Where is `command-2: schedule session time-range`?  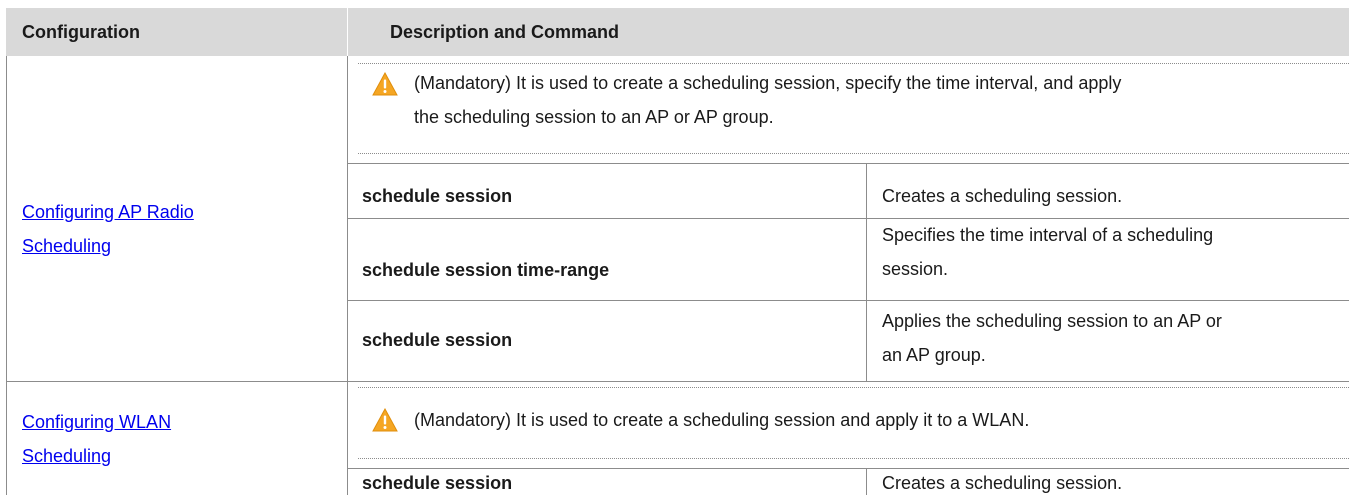
command-2: schedule session time-range is located at coordinates (486, 270).